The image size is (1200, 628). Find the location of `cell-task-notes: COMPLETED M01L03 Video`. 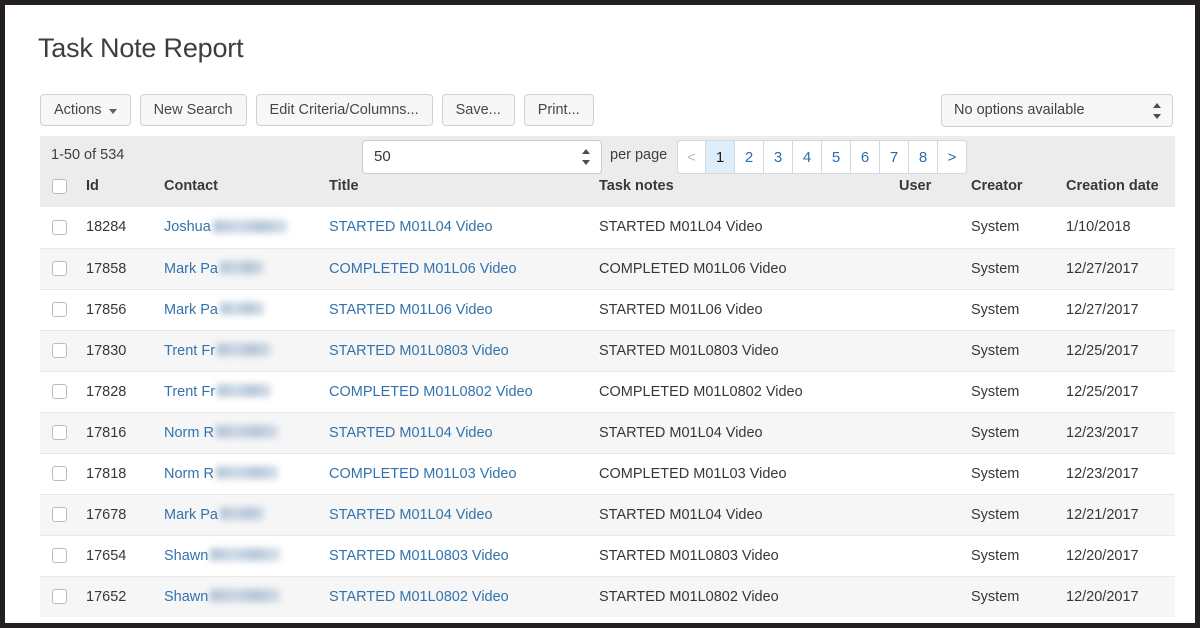

cell-task-notes: COMPLETED M01L03 Video is located at coordinates (749, 473).